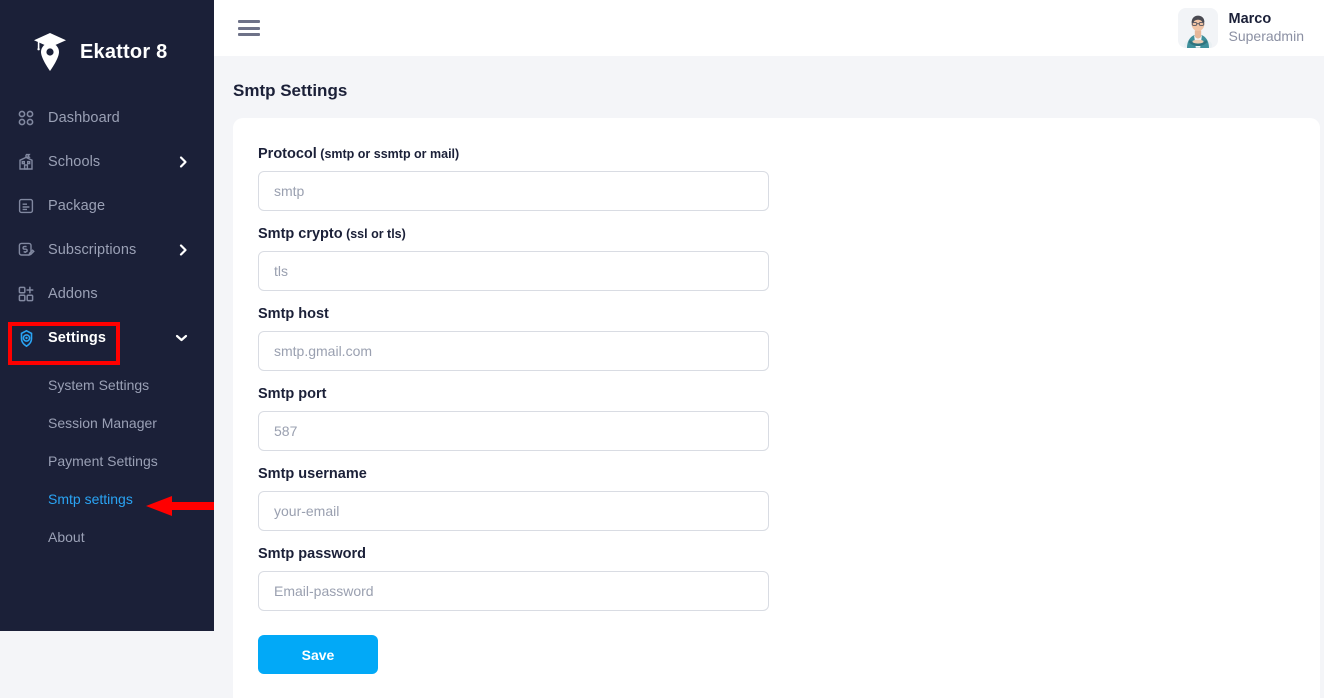  What do you see at coordinates (249, 28) in the screenshot?
I see `hamburger-icon` at bounding box center [249, 28].